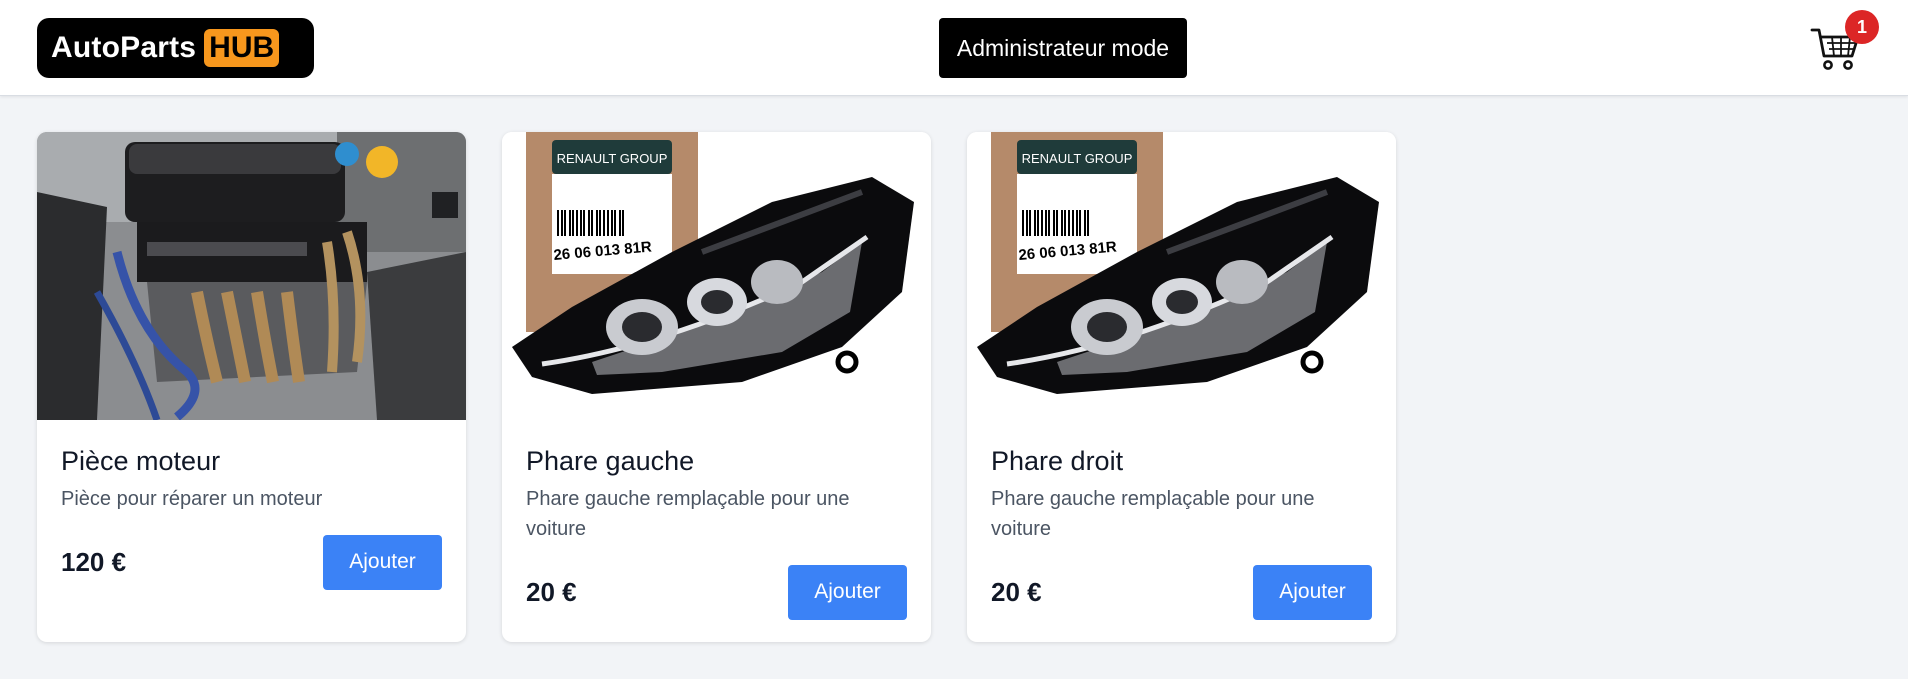 This screenshot has width=1908, height=679. What do you see at coordinates (124, 47) in the screenshot?
I see `logo-text: AutoParts` at bounding box center [124, 47].